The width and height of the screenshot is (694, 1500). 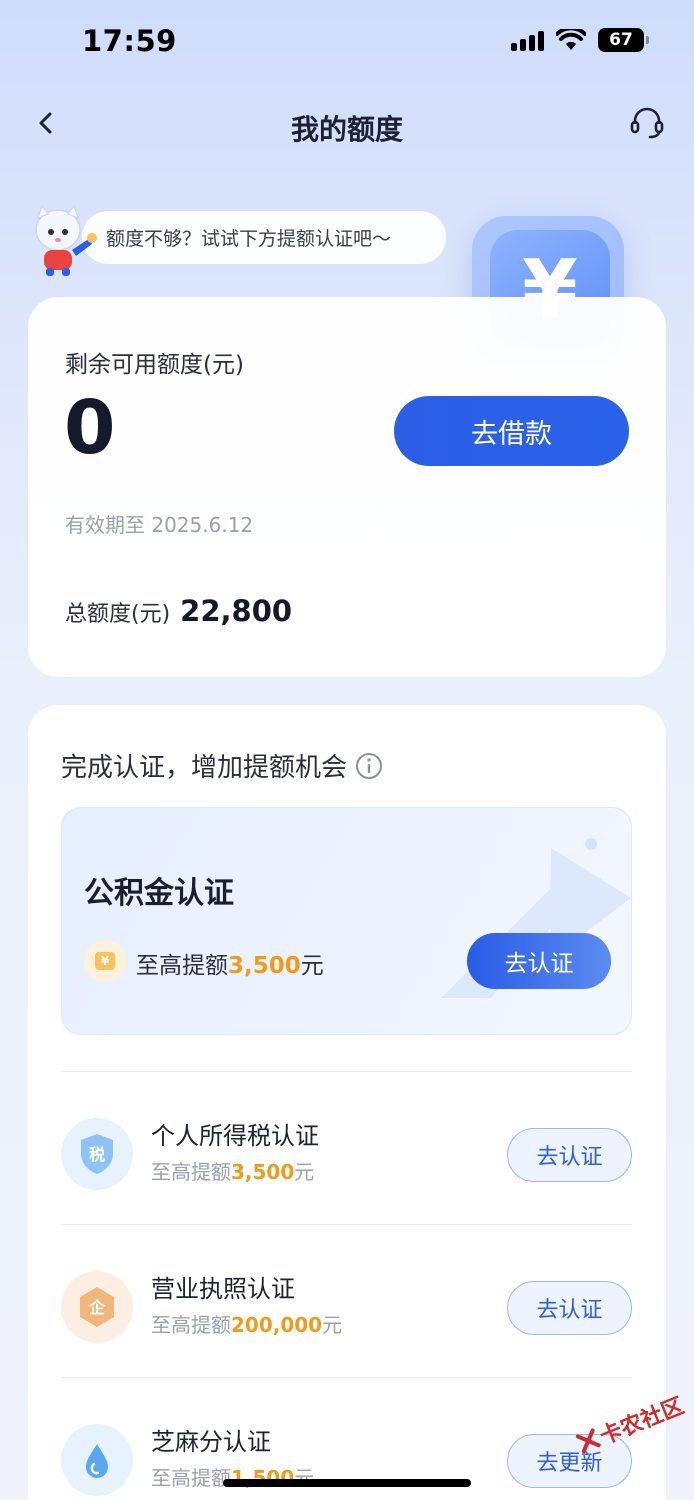 What do you see at coordinates (211, 1442) in the screenshot?
I see `list-item-title: 芝麻分认证` at bounding box center [211, 1442].